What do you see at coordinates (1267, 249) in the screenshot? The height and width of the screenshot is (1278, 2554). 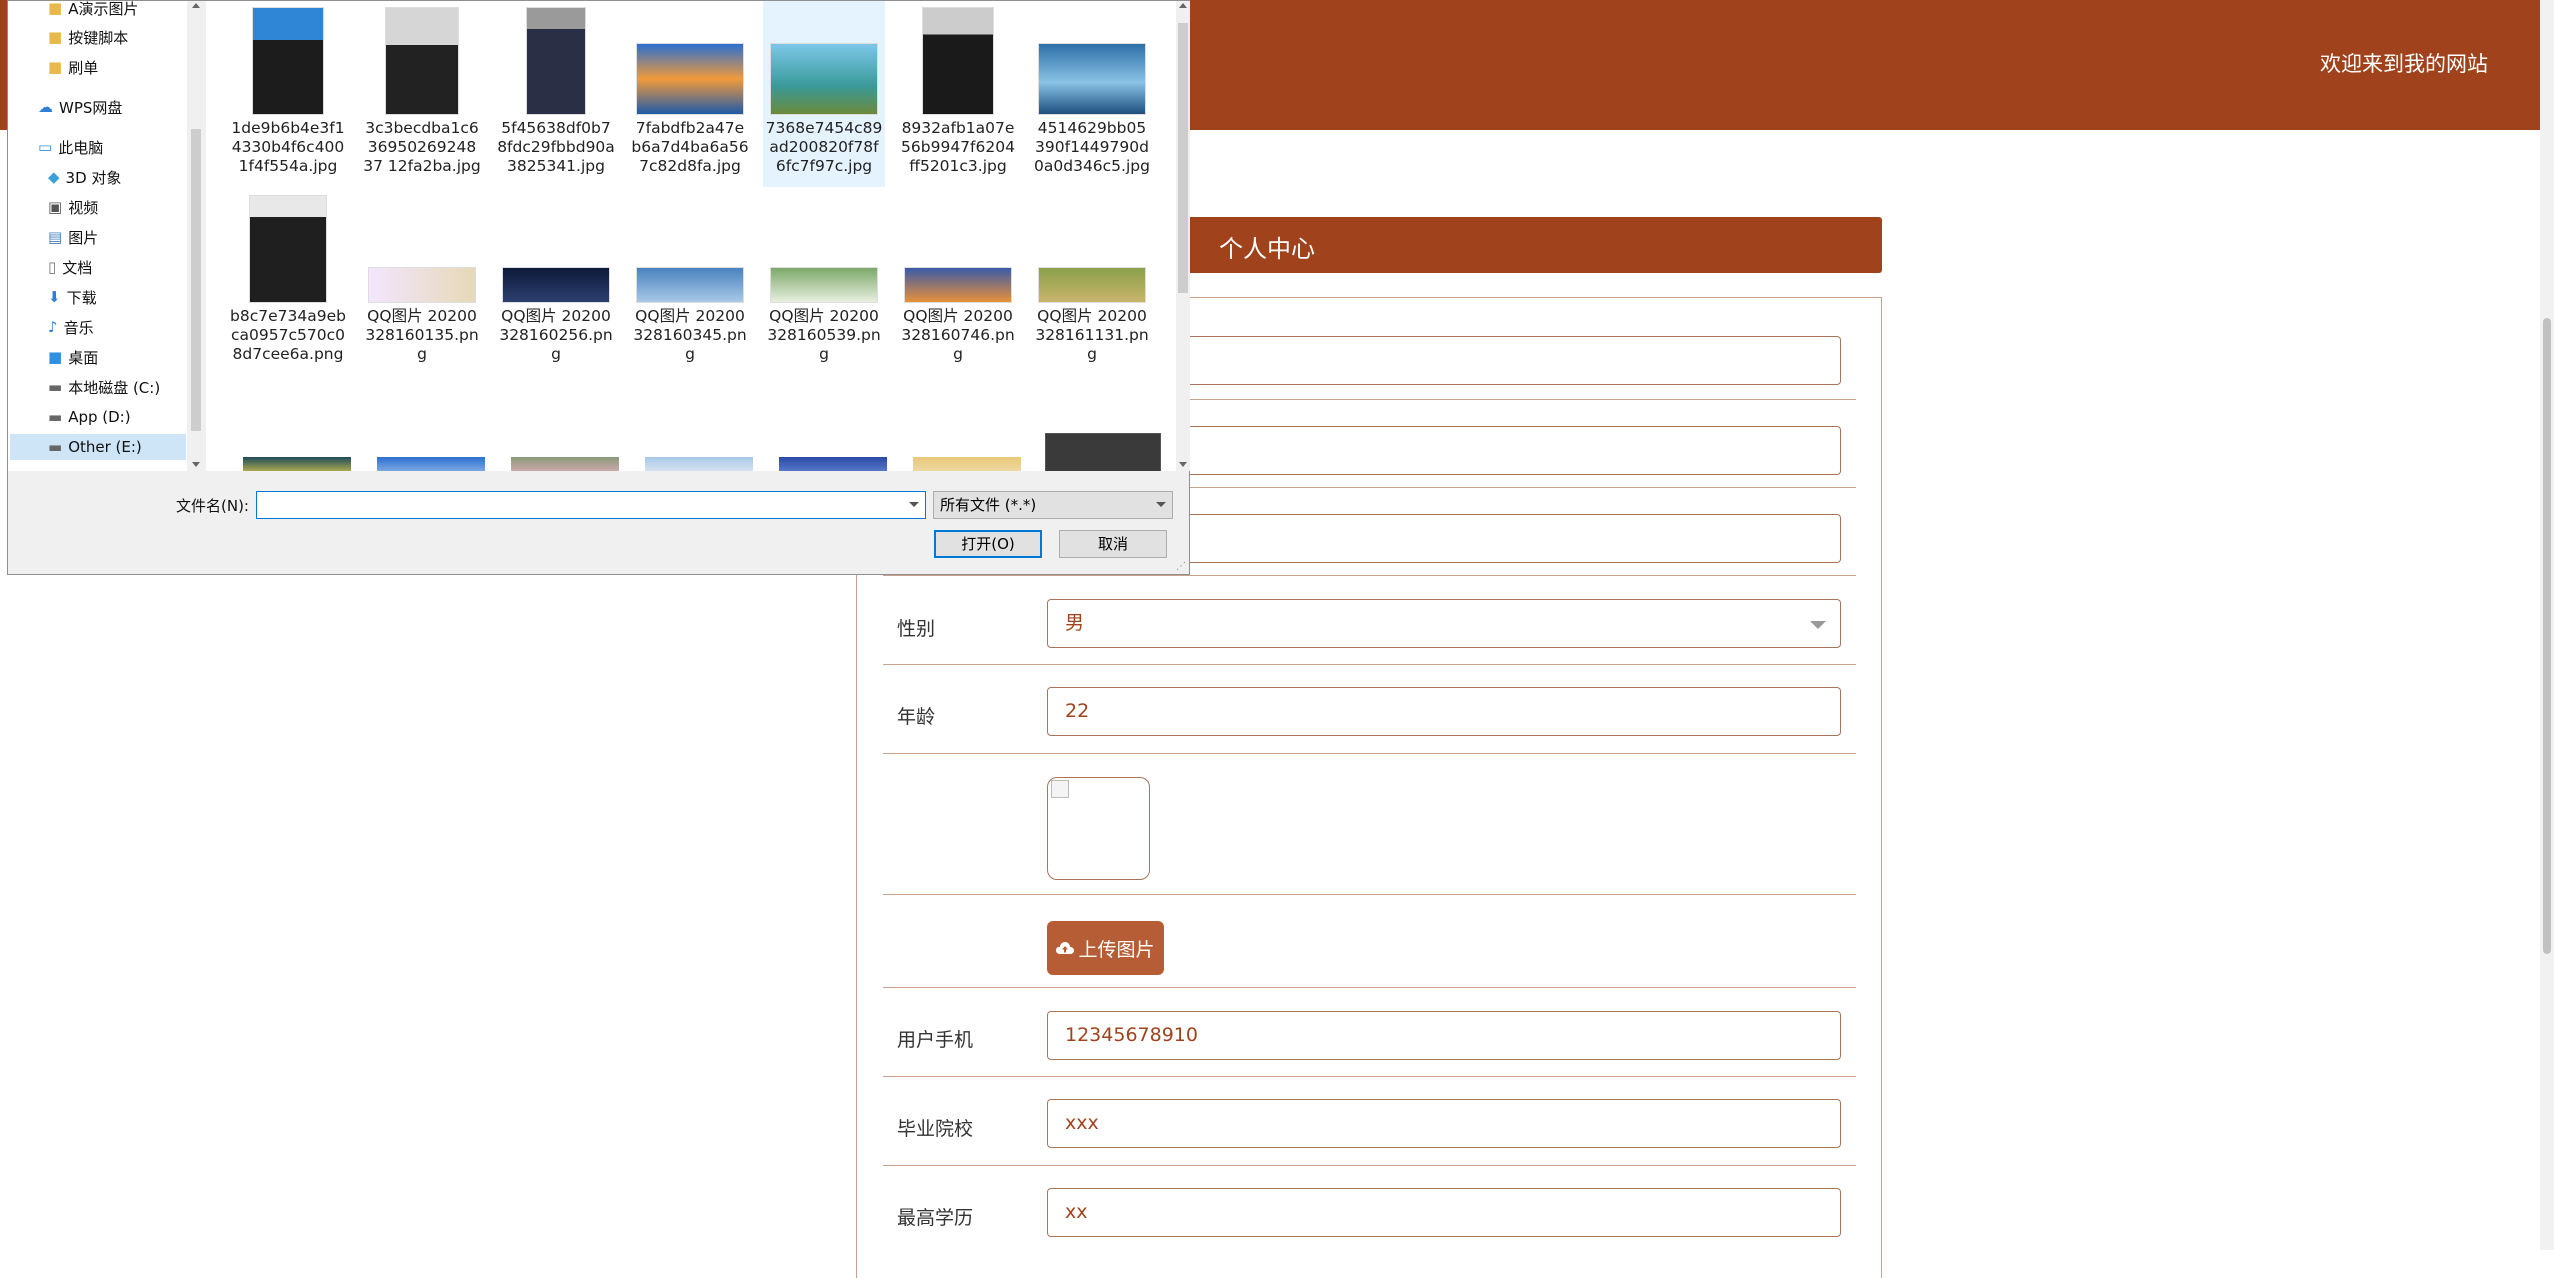 I see `tab-personal-center-label: 个人中心` at bounding box center [1267, 249].